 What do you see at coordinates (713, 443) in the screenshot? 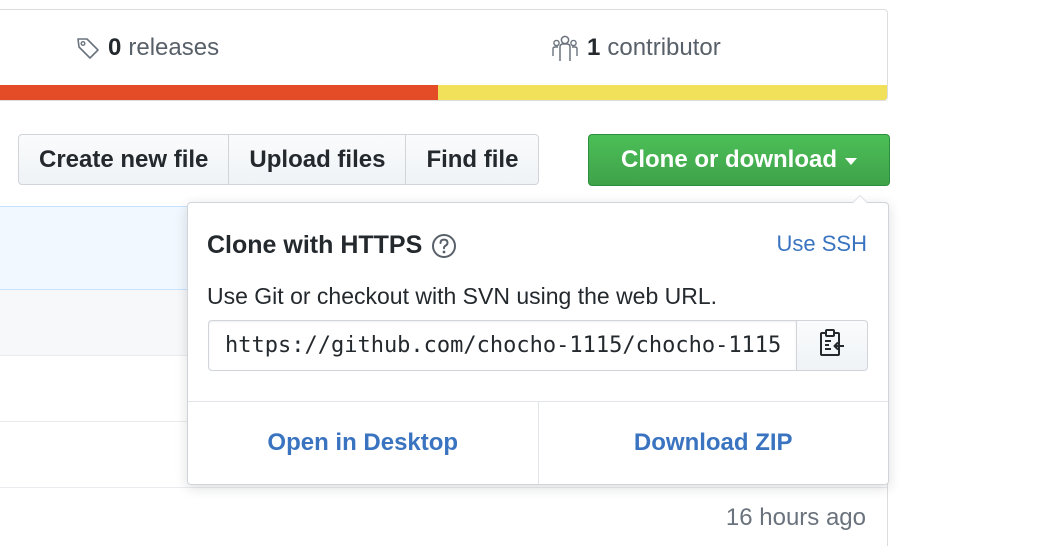
I see `download-zip-button: Download ZIP` at bounding box center [713, 443].